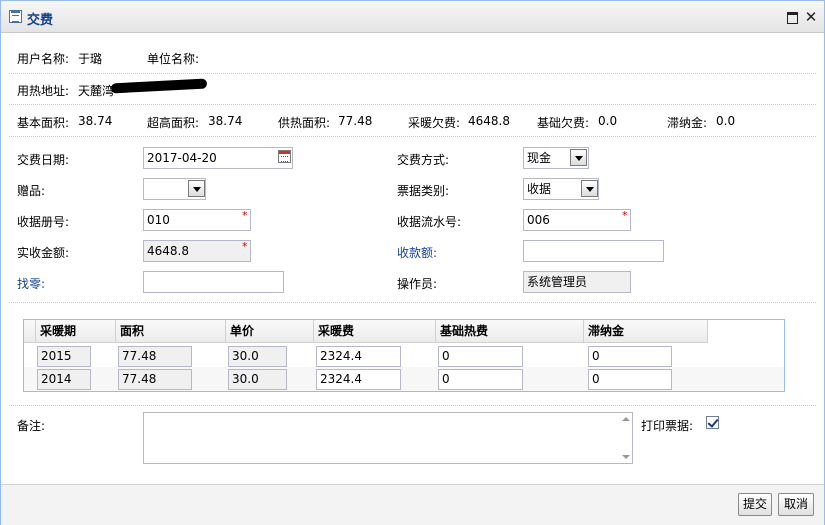 The height and width of the screenshot is (525, 825). I want to click on grid-cell-period: 2014, so click(64, 379).